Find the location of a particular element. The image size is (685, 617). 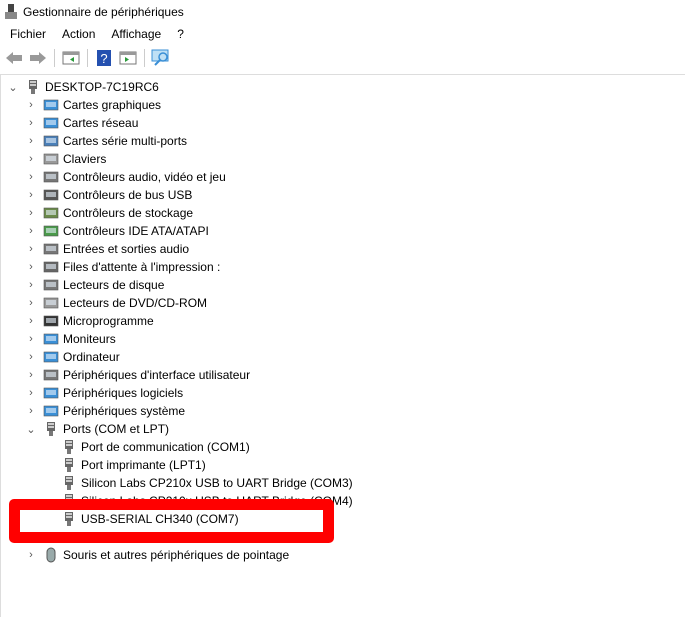

tree-category-item: › Contrôleurs IDE ATA/ATAPI is located at coordinates (117, 231).